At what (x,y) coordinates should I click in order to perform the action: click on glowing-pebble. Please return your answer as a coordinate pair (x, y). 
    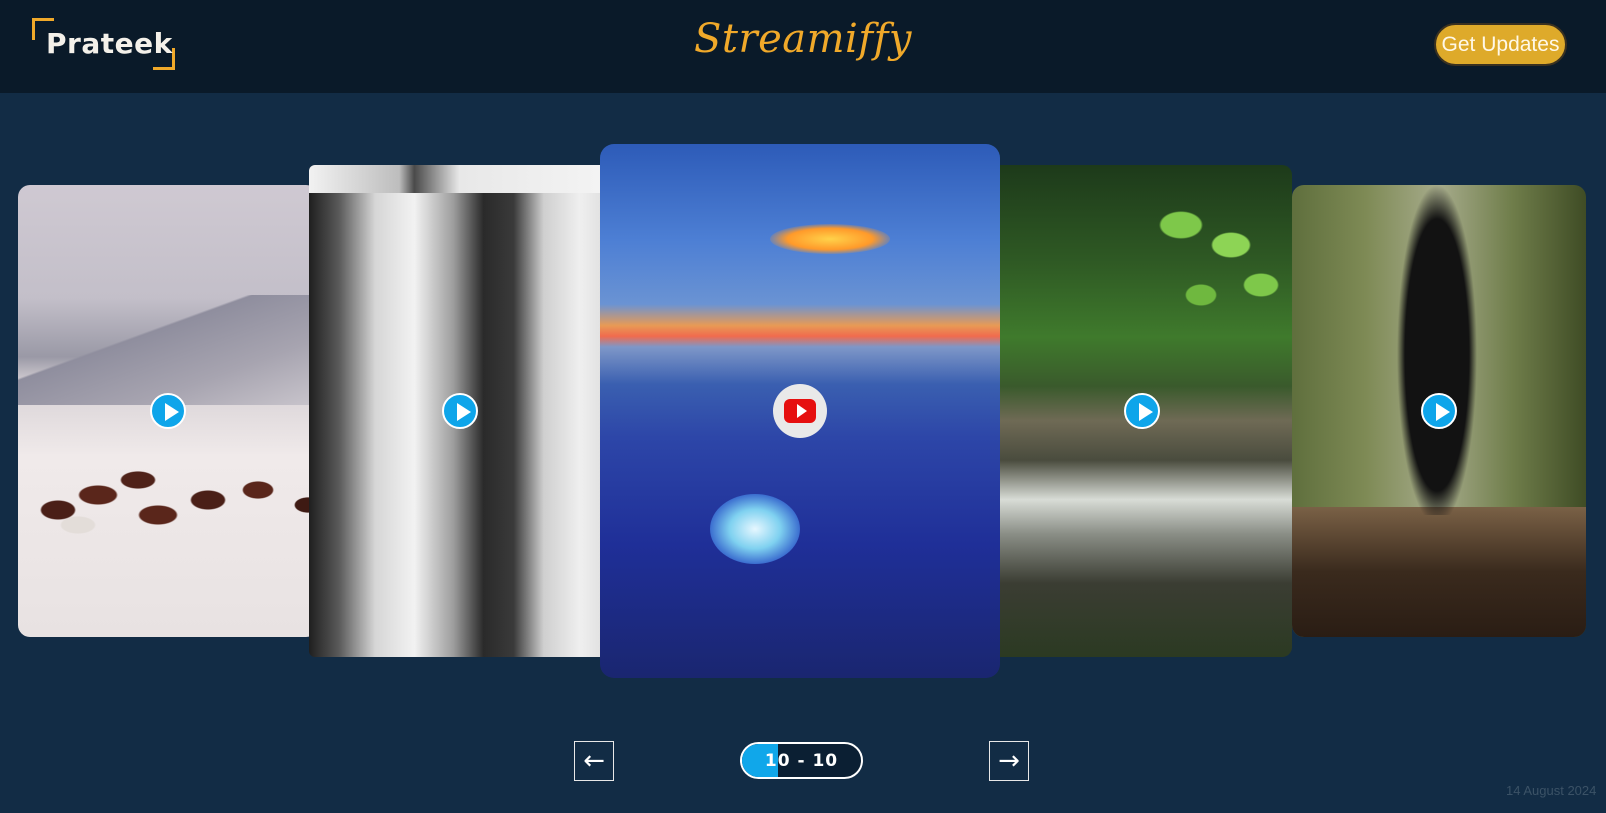
    Looking at the image, I should click on (755, 529).